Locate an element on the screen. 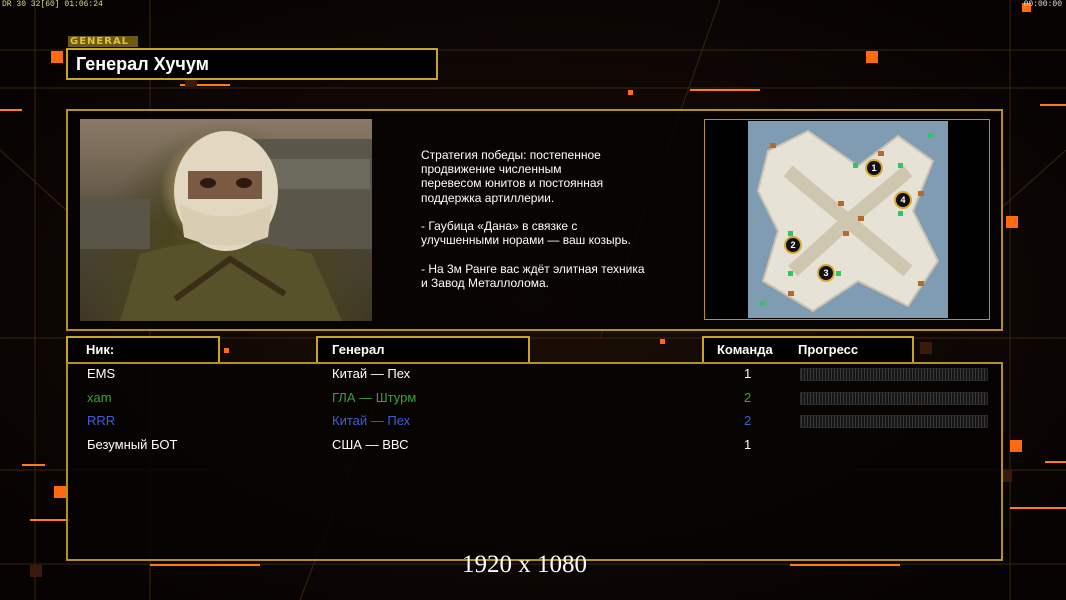  player-nick: Безумный БОТ is located at coordinates (132, 444).